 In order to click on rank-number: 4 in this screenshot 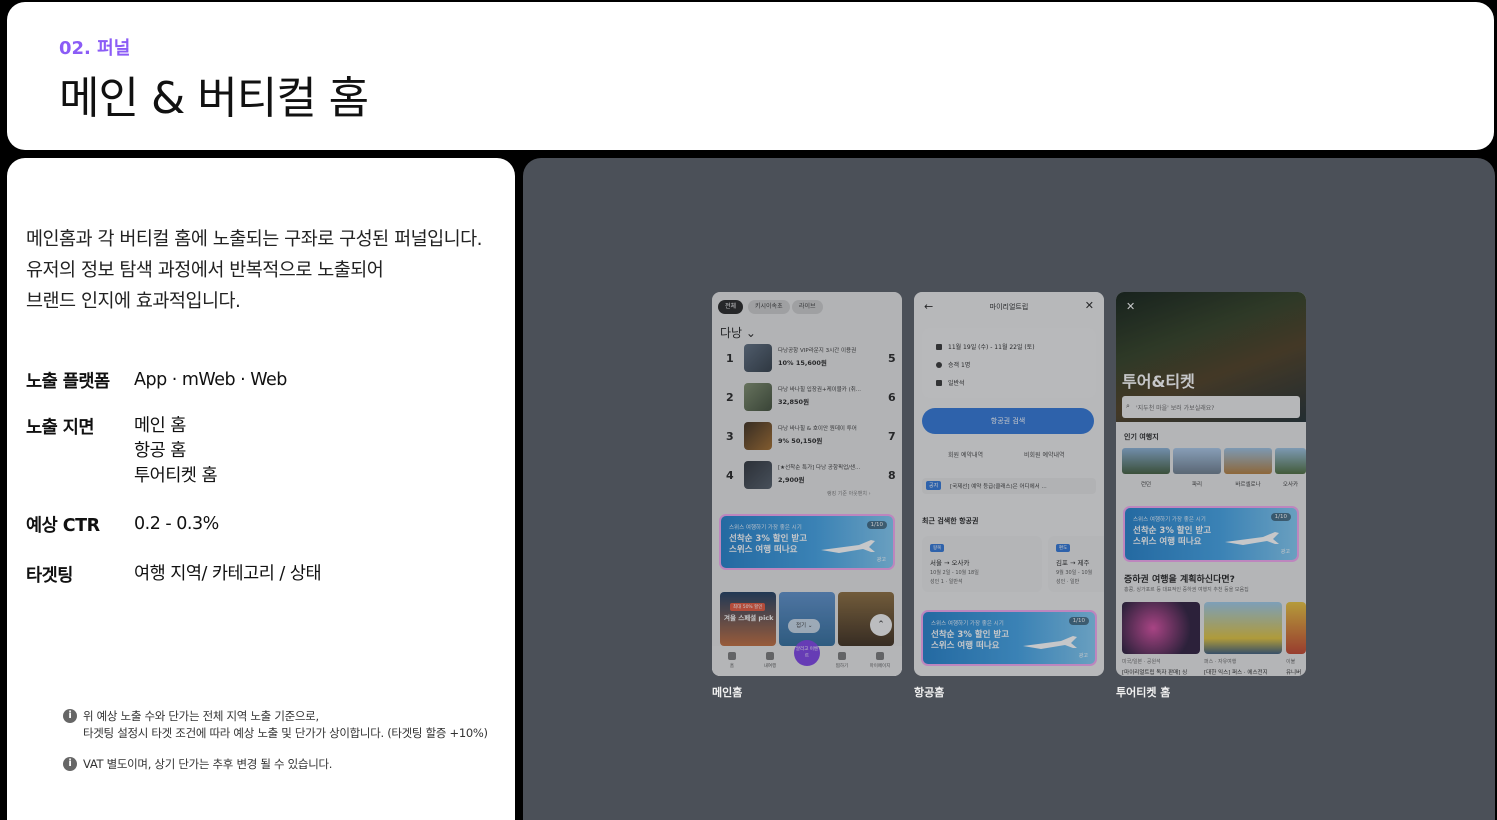, I will do `click(730, 475)`.